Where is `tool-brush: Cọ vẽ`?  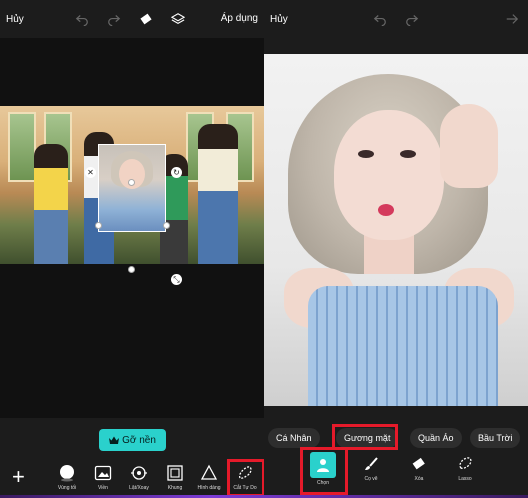
tool-brush: Cọ vẽ is located at coordinates (371, 469).